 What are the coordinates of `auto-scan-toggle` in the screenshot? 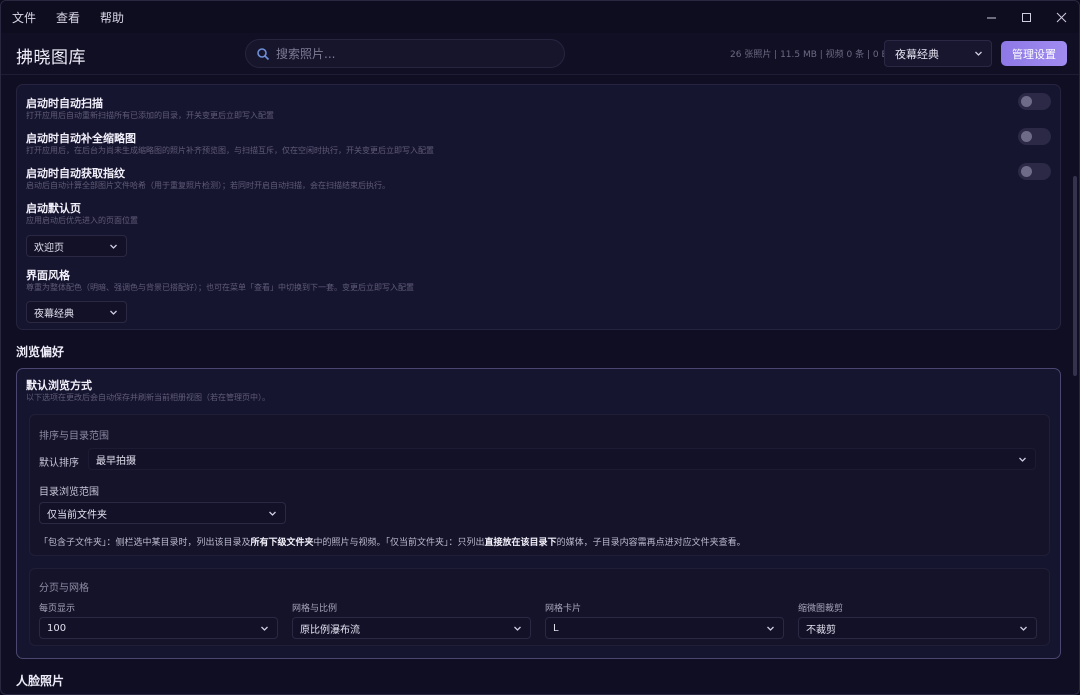 It's located at (1034, 101).